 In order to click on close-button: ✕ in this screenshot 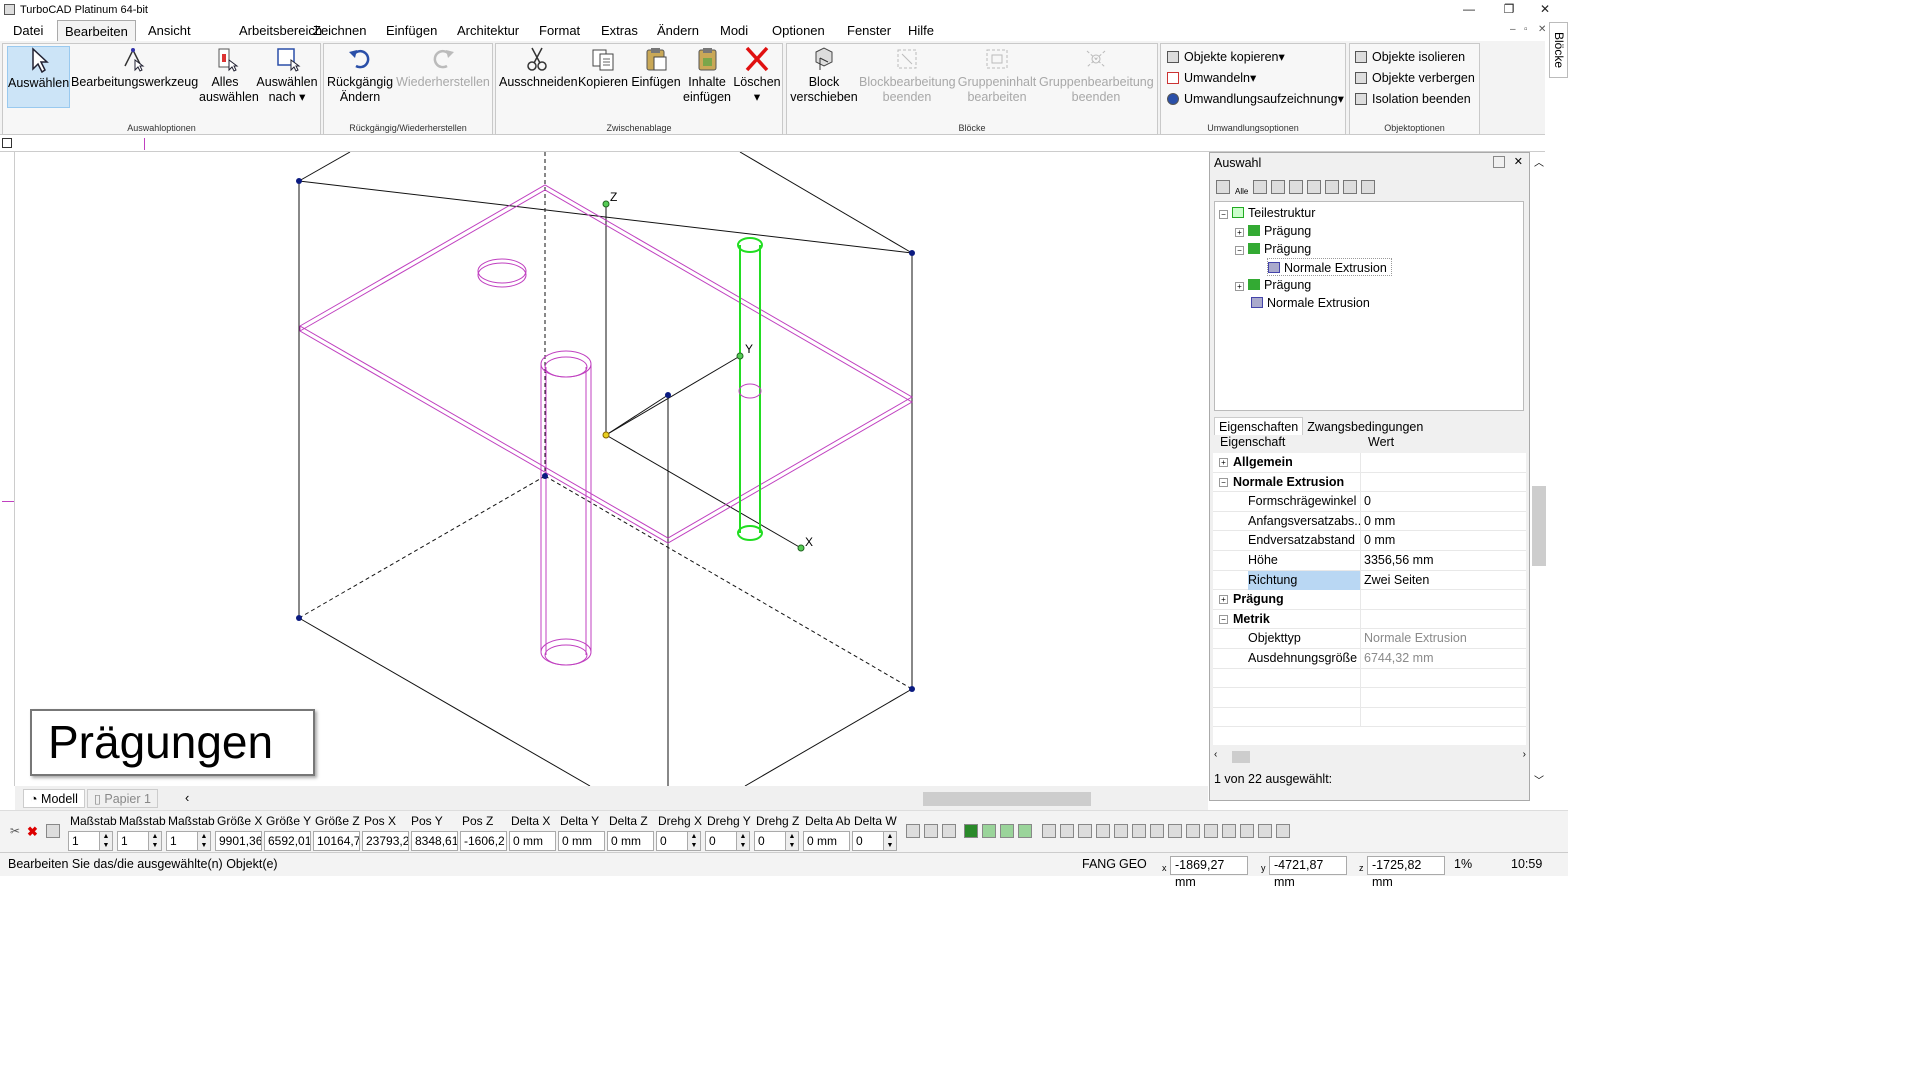, I will do `click(1545, 10)`.